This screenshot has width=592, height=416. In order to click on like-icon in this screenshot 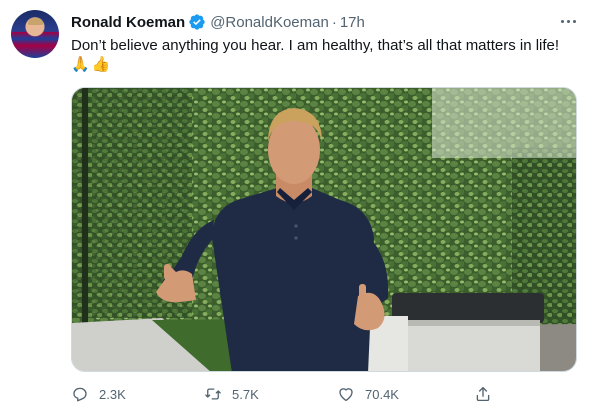, I will do `click(346, 395)`.